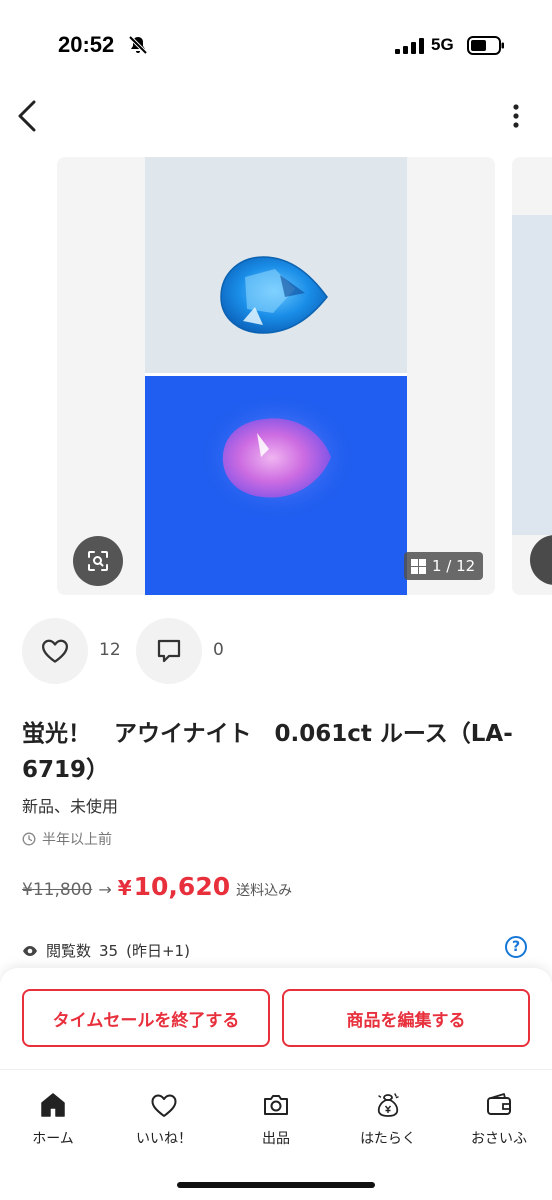 The height and width of the screenshot is (1200, 552). Describe the element at coordinates (70, 806) in the screenshot. I see `item-condition: 新品、未使用` at that location.